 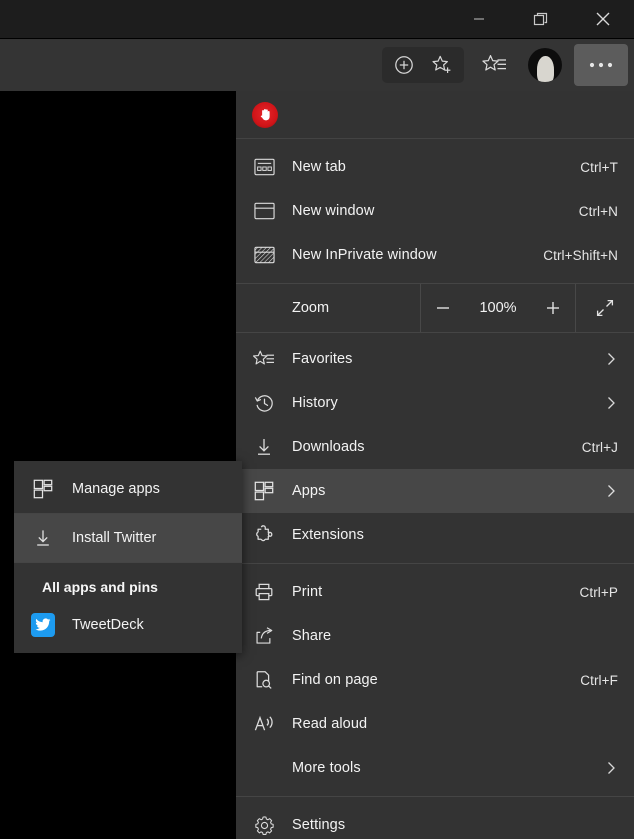 I want to click on avatar, so click(x=545, y=65).